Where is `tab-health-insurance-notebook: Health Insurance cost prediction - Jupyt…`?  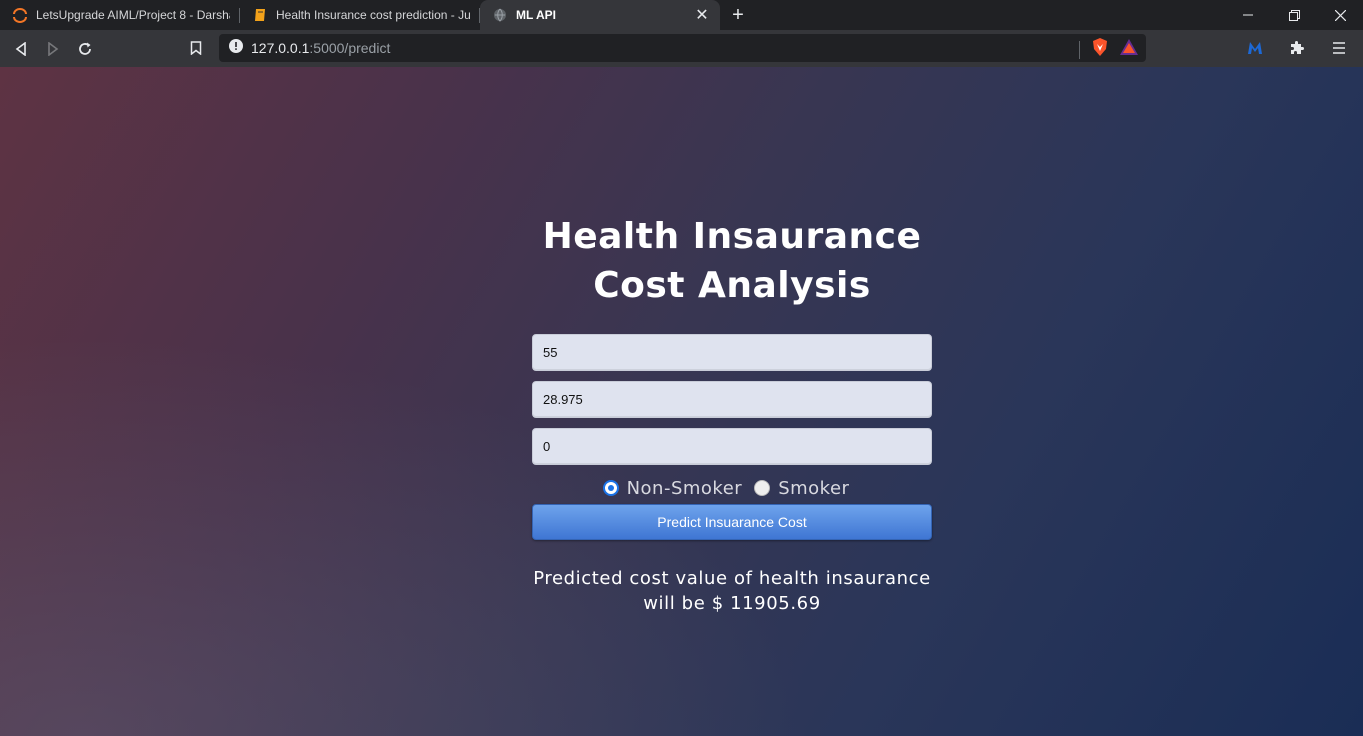
tab-health-insurance-notebook: Health Insurance cost prediction - Jupyt… is located at coordinates (360, 15).